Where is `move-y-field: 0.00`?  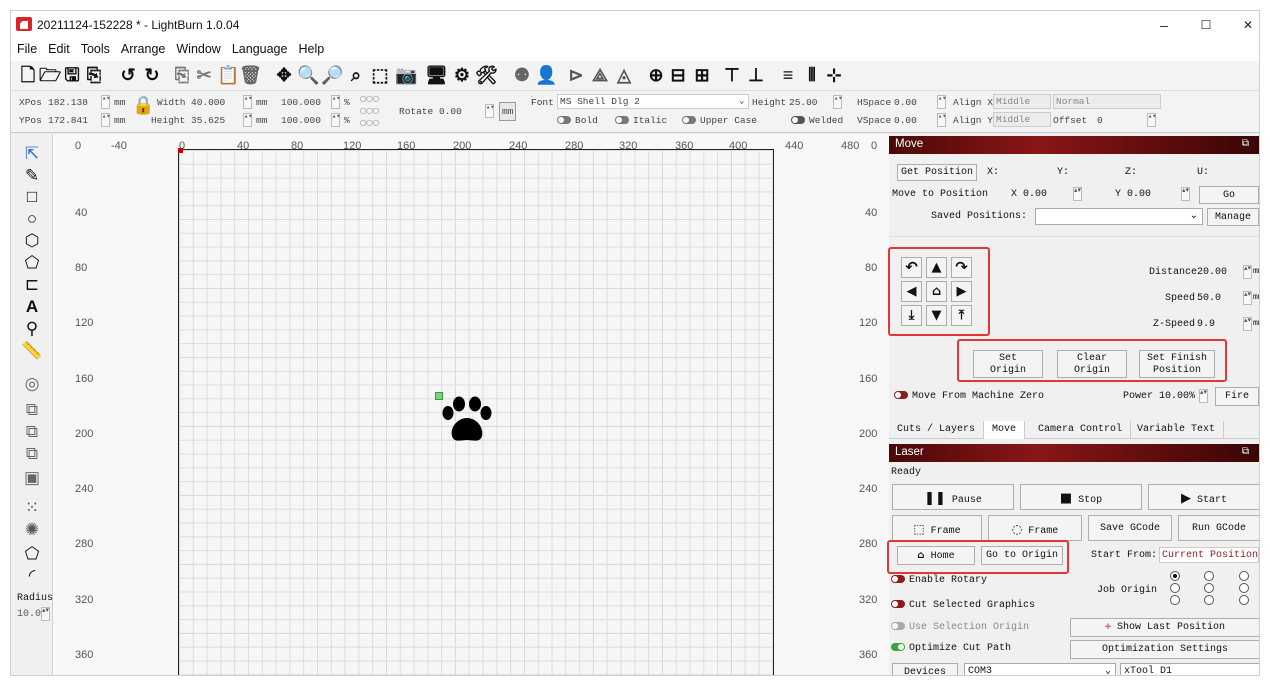
move-y-field: 0.00 is located at coordinates (1139, 194).